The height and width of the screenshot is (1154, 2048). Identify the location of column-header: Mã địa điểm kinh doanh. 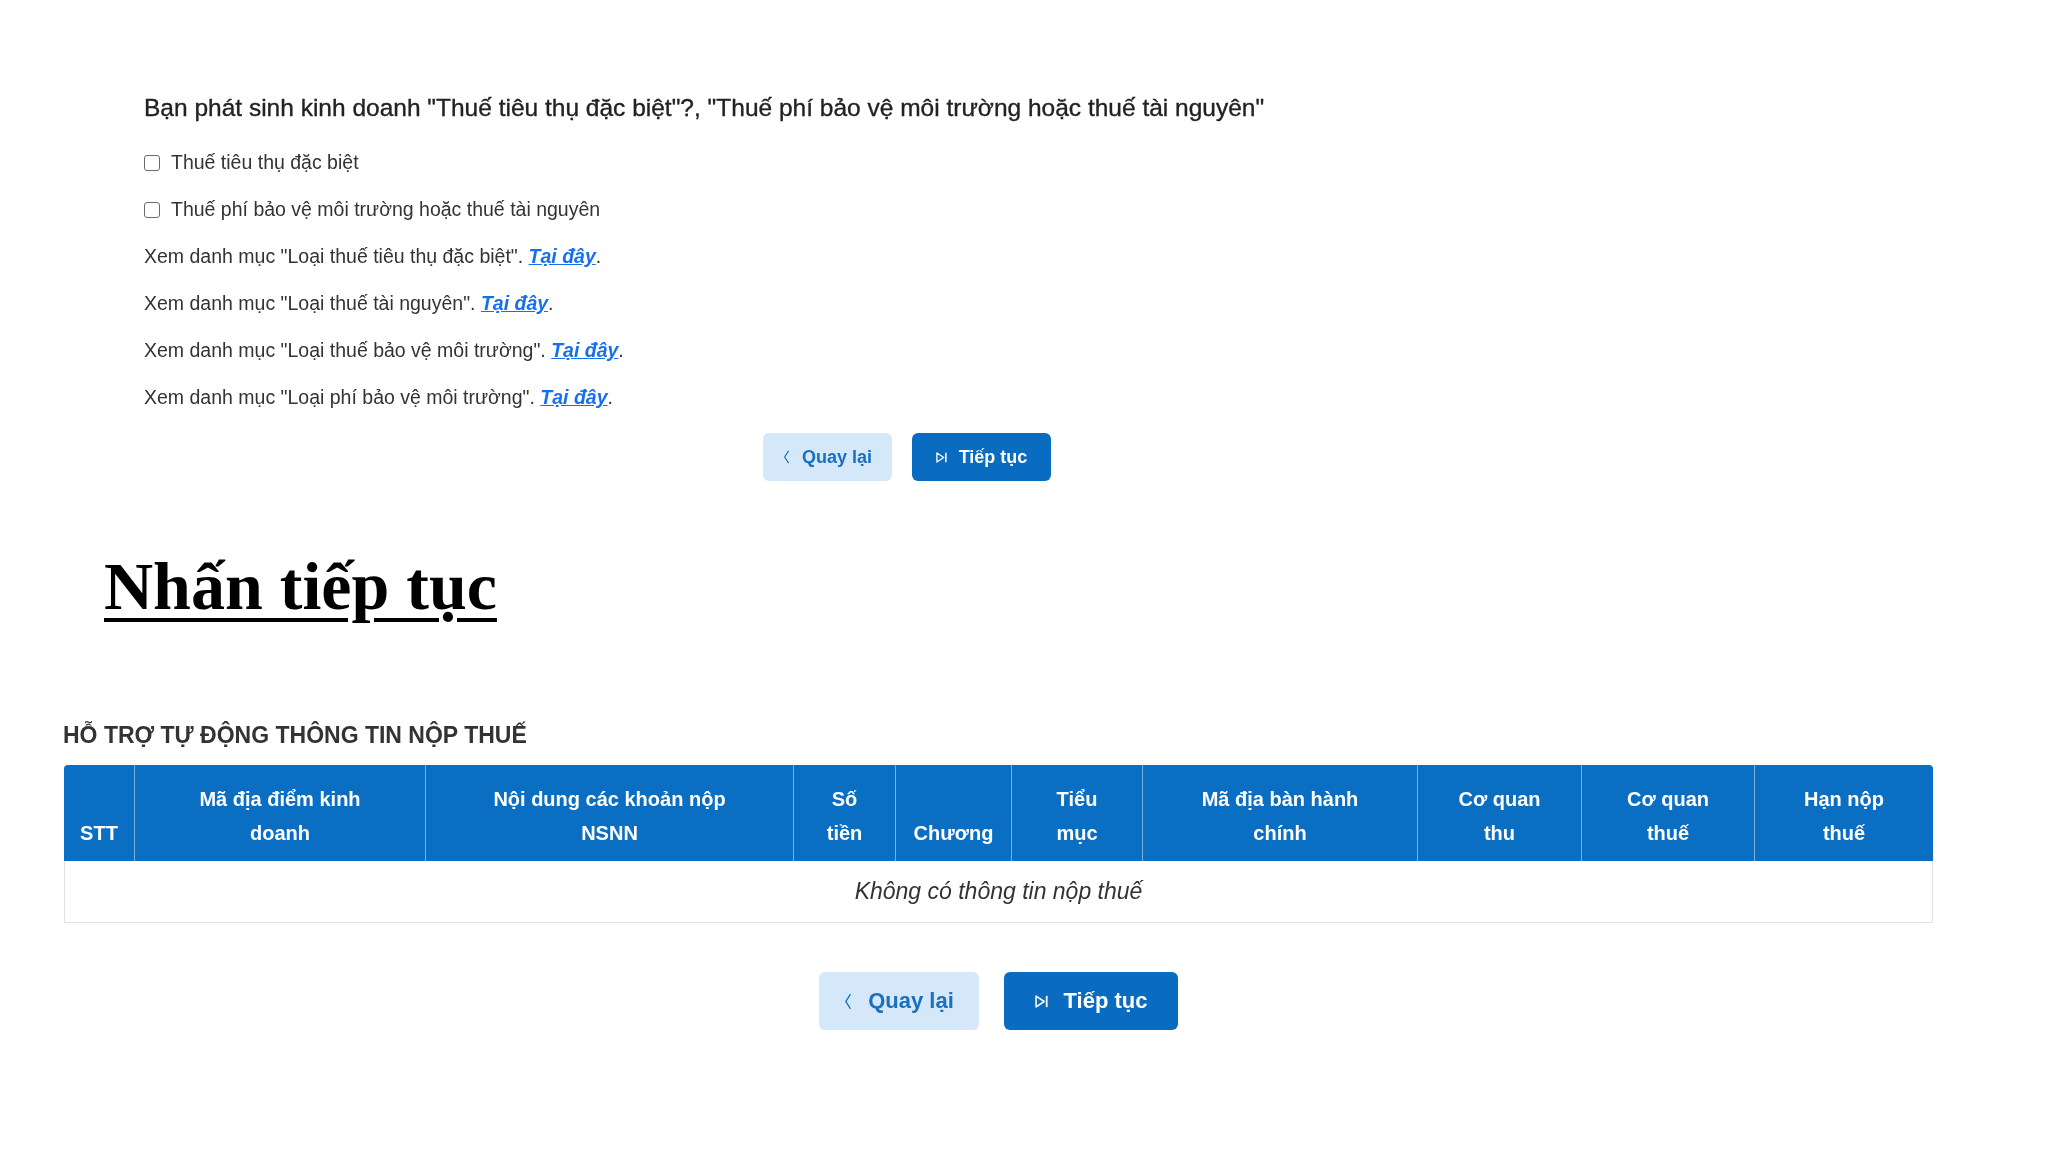
(280, 813).